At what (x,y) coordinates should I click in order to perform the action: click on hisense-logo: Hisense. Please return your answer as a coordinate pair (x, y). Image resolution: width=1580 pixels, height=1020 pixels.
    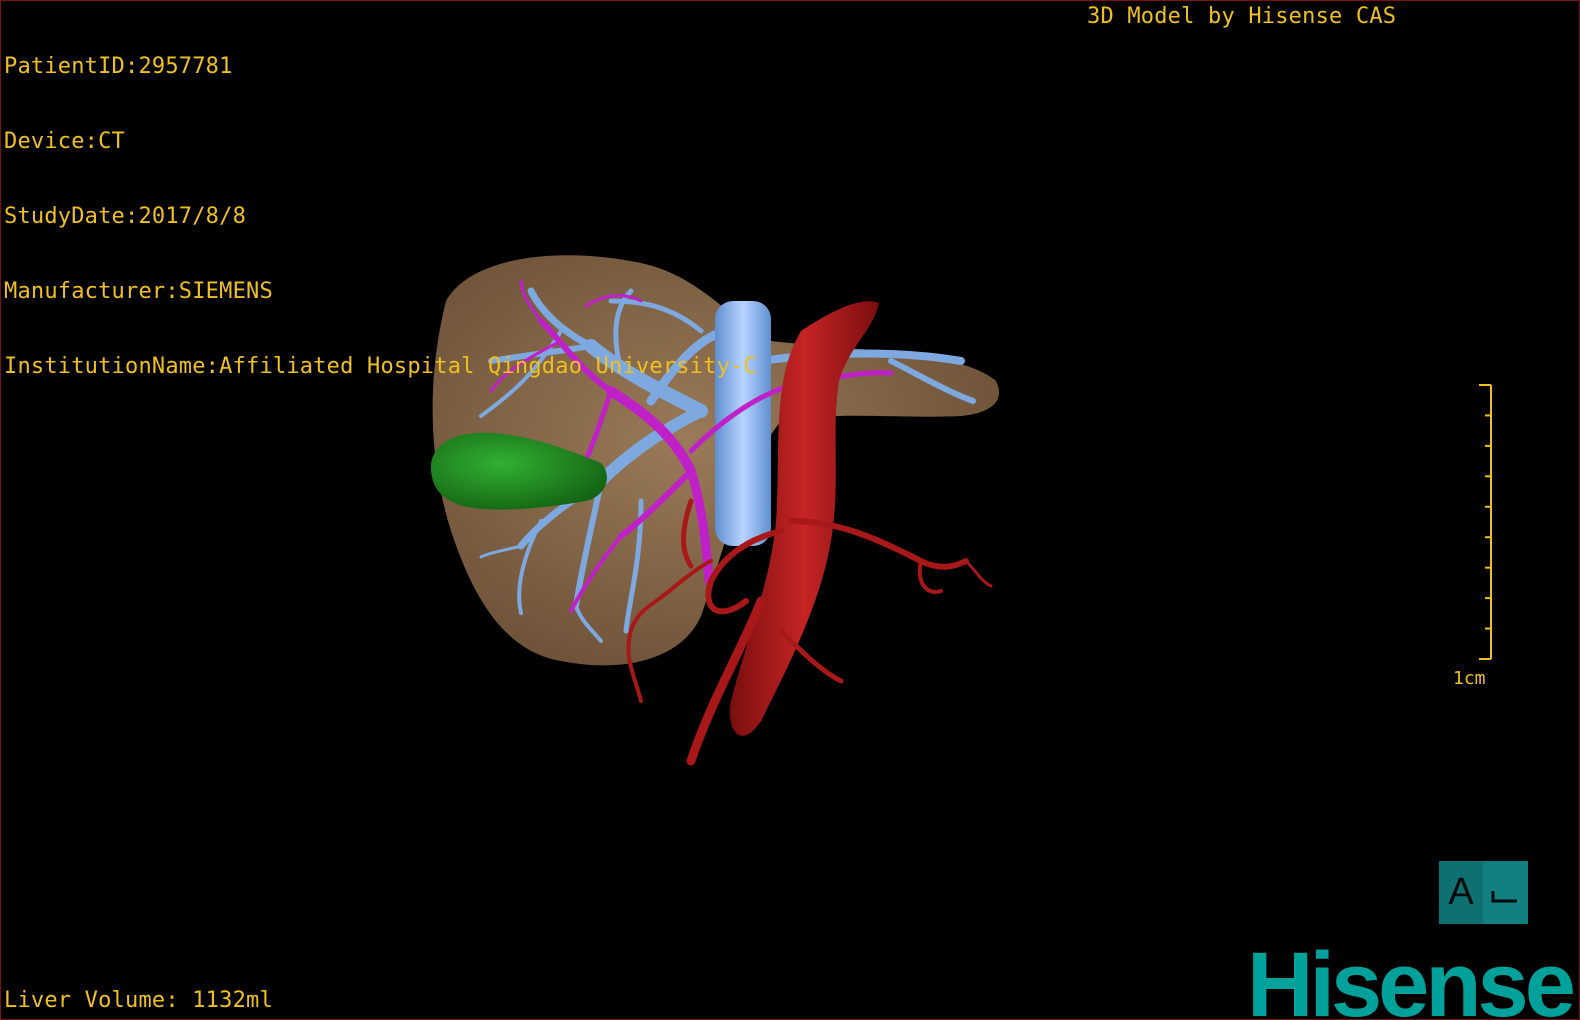
    Looking at the image, I should click on (1411, 977).